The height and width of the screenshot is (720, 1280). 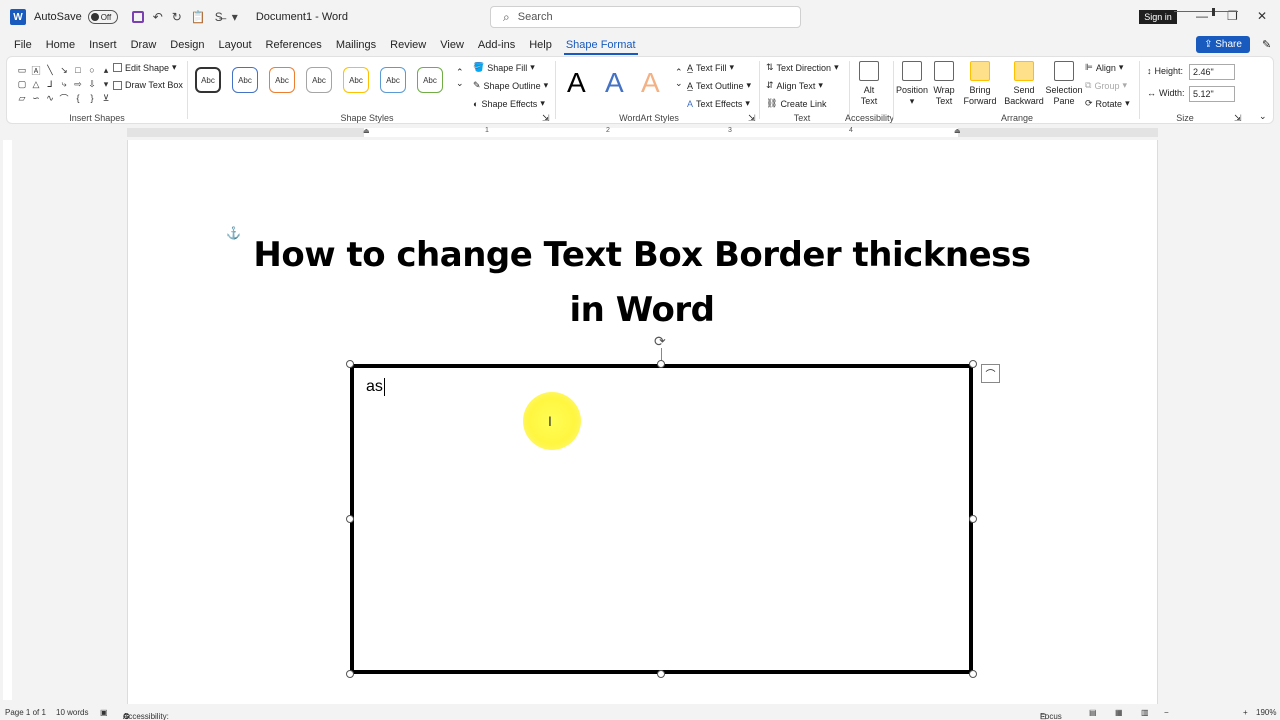 I want to click on shape-outline-button: ✎ Shape Outline ▾, so click(x=510, y=85).